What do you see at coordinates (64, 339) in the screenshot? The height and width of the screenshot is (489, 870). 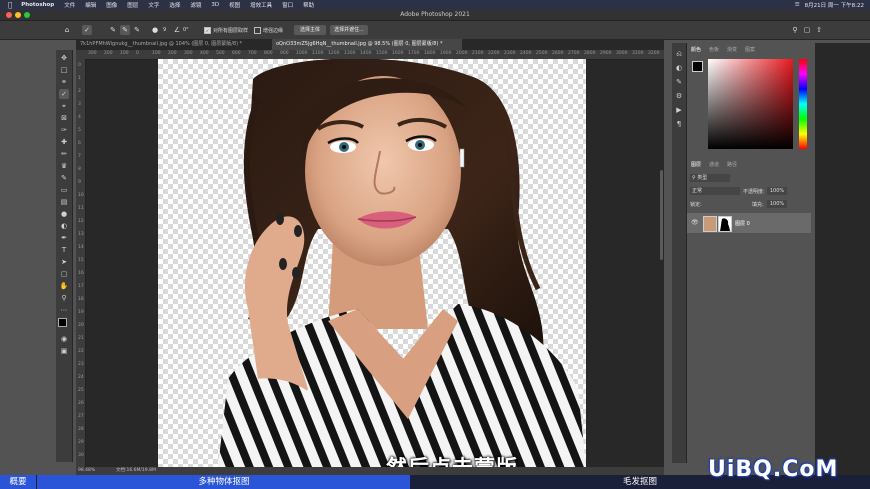 I see `quick-mask-icon: ◉` at bounding box center [64, 339].